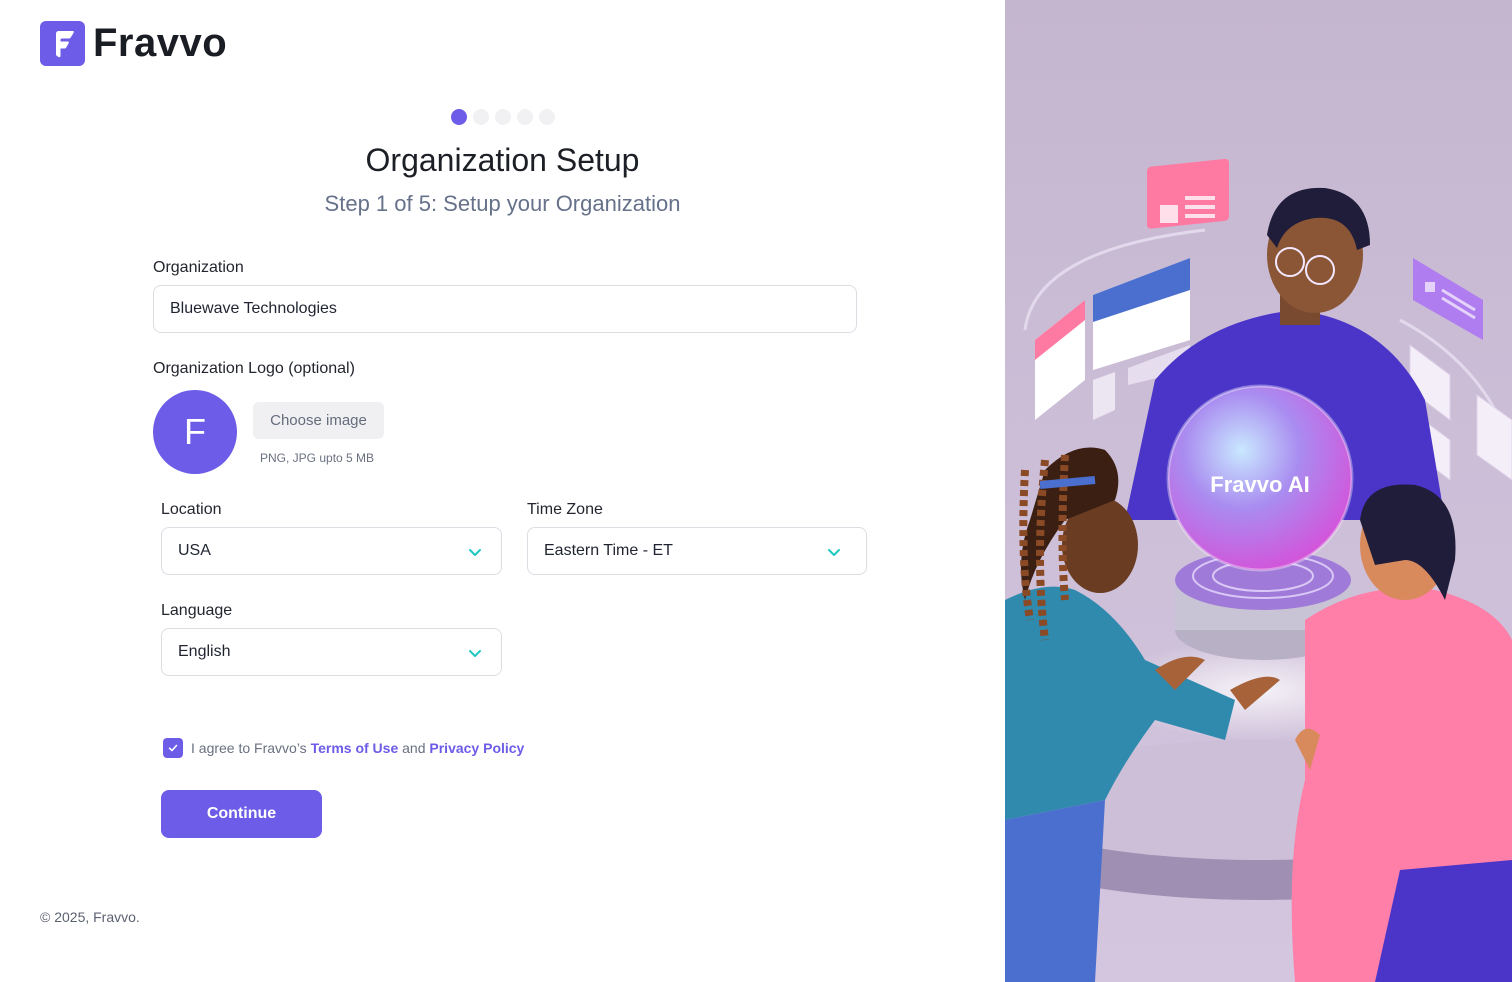 Image resolution: width=1512 pixels, height=982 pixels. What do you see at coordinates (62, 43) in the screenshot?
I see `fravvo-logo-icon` at bounding box center [62, 43].